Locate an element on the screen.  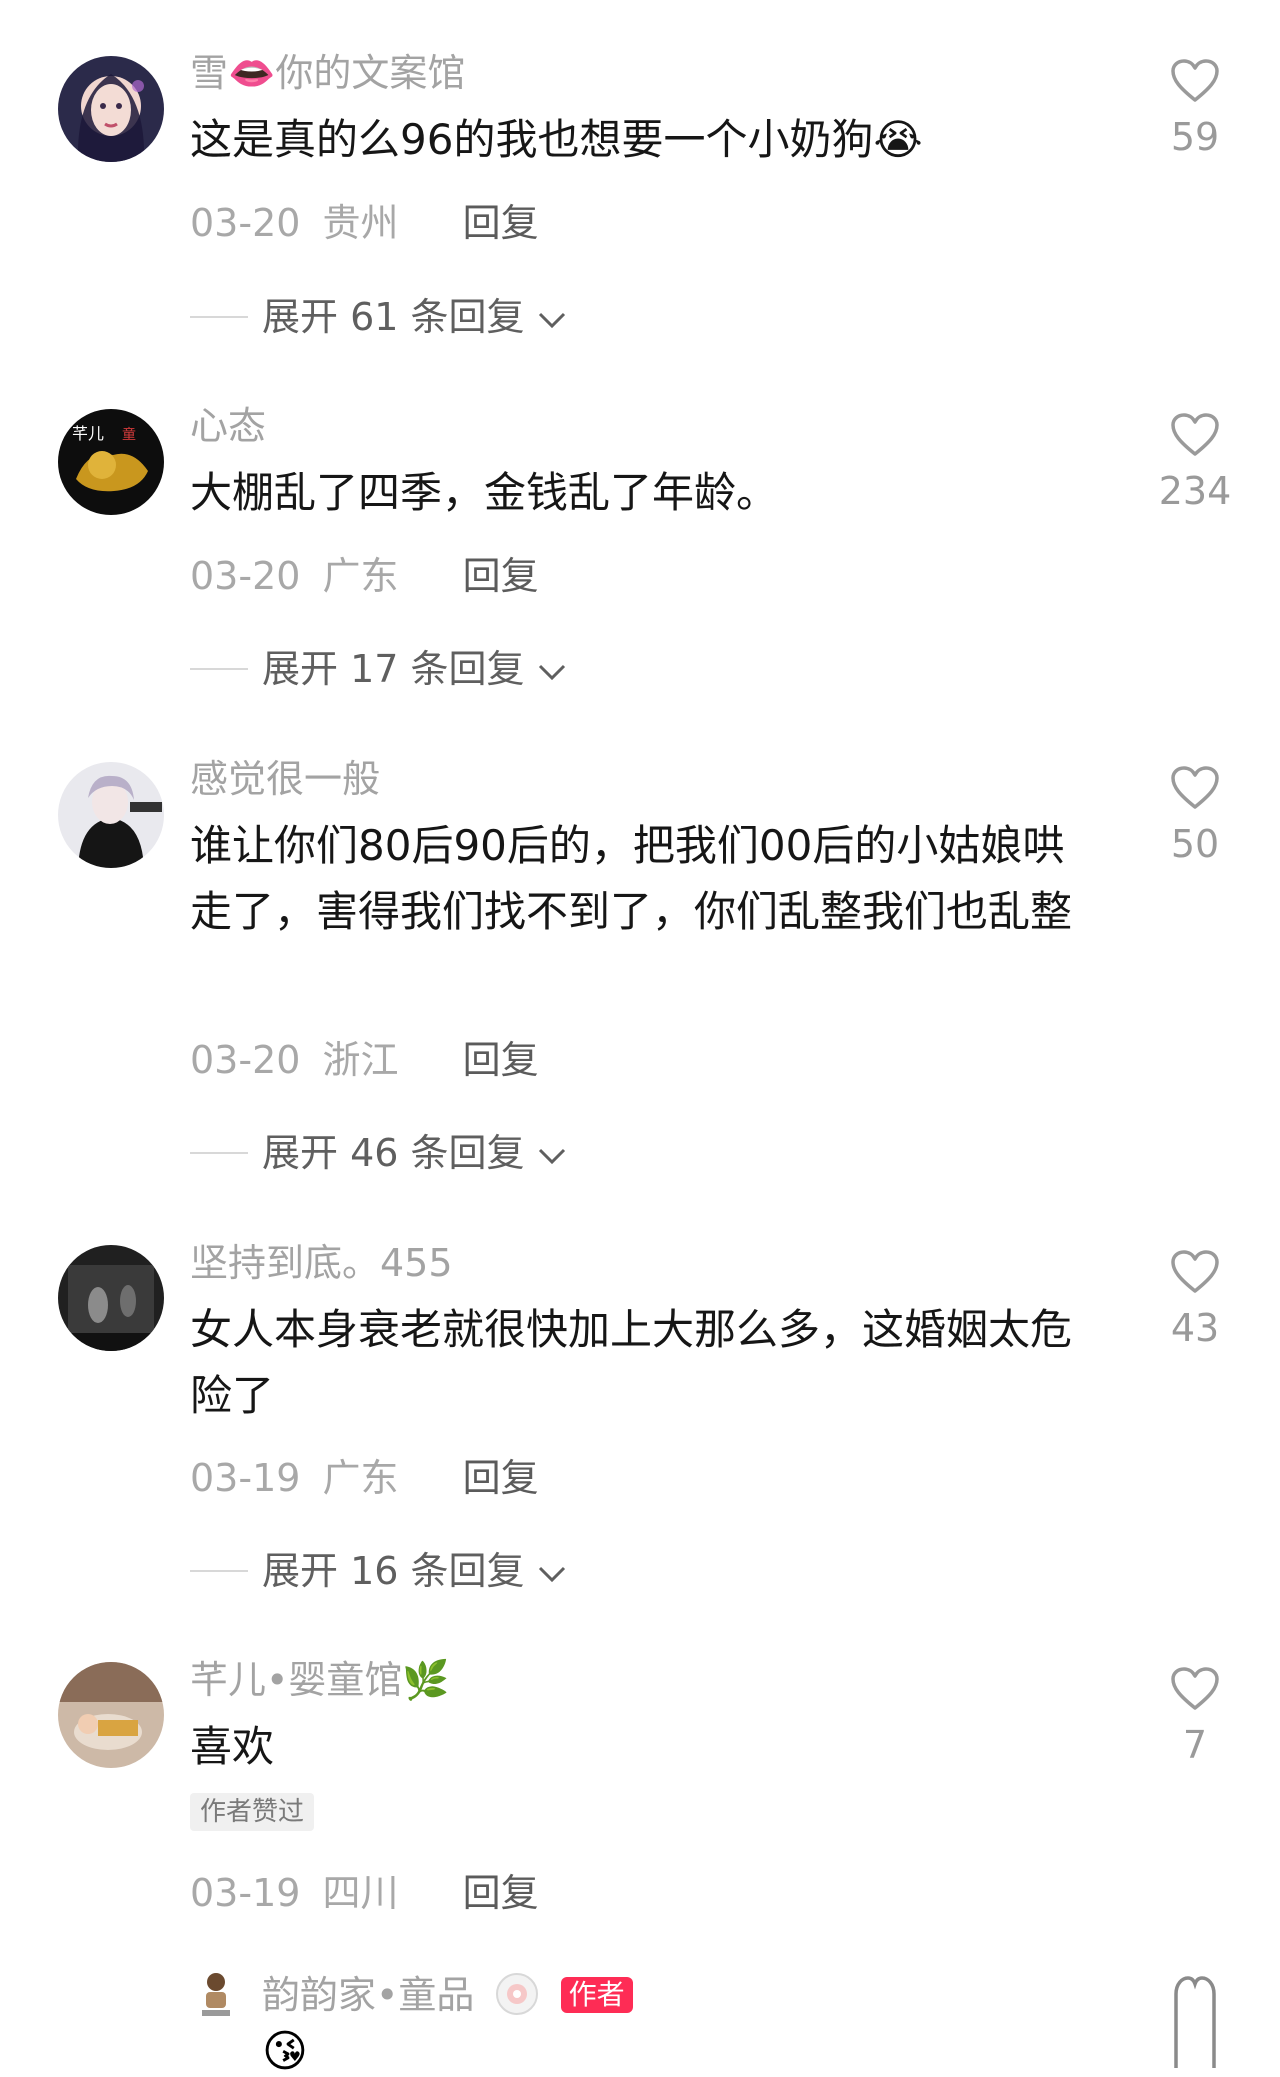
expand-replies-label: 展开 46 条回复 is located at coordinates (393, 1153).